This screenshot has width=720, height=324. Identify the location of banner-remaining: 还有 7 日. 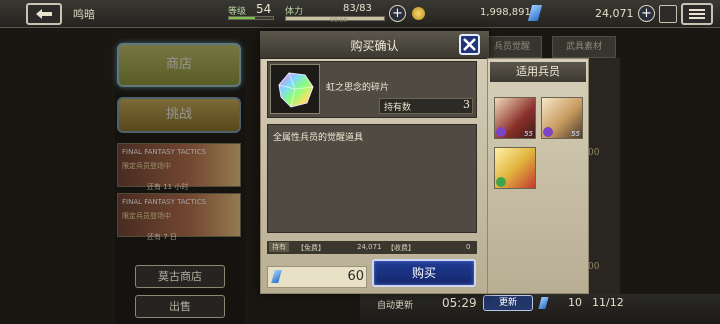
(162, 237).